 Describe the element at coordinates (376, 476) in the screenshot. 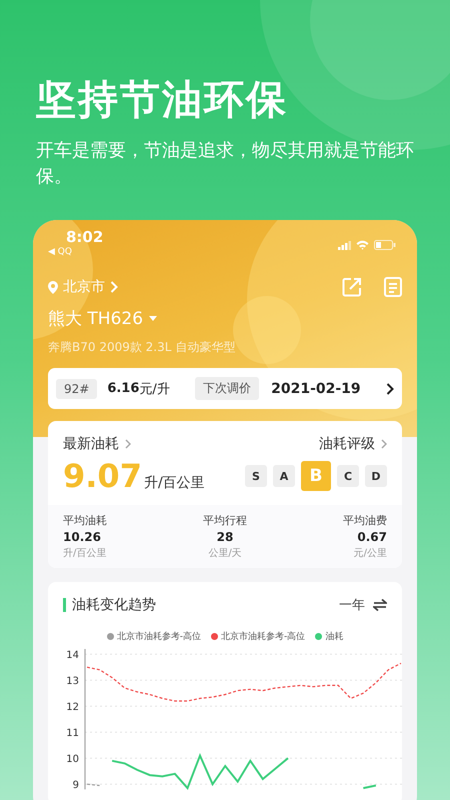

I see `rating-grade: D` at that location.